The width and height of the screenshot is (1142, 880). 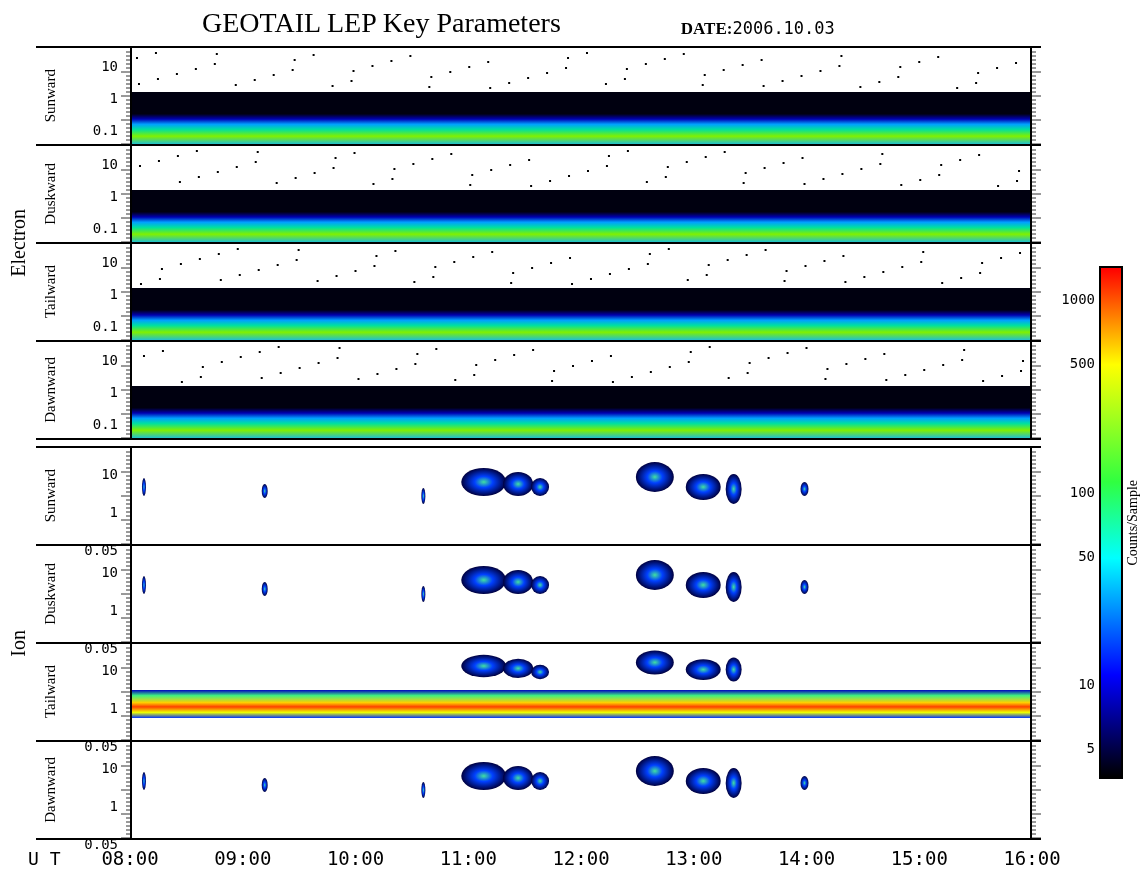 I want to click on colorbar-tick-label: 10, so click(x=1086, y=684).